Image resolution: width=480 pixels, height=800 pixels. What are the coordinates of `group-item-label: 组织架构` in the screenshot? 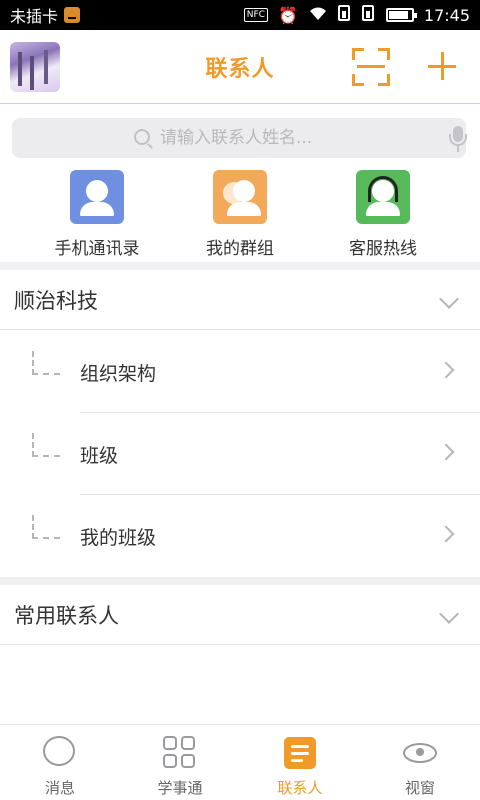 It's located at (118, 374).